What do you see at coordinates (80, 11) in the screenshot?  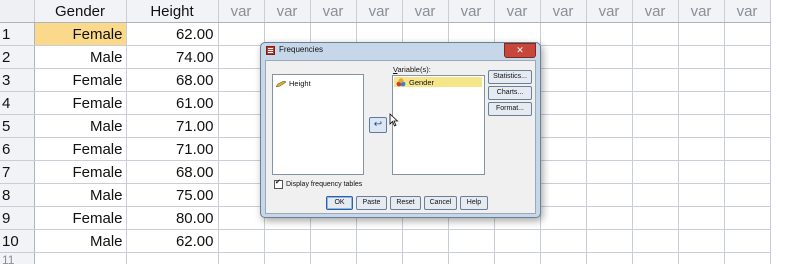 I see `column-header-gender: Gender` at bounding box center [80, 11].